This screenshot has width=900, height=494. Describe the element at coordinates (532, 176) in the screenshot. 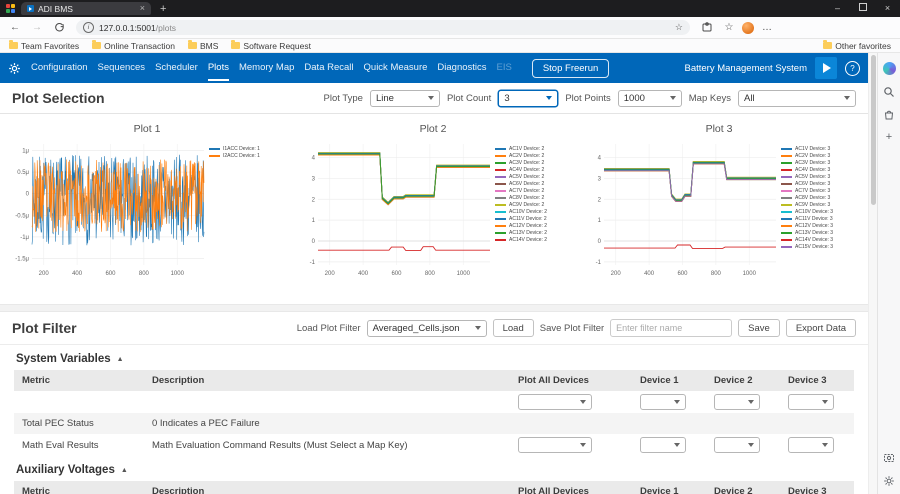

I see `legend-item: AC5V Device: 2` at that location.